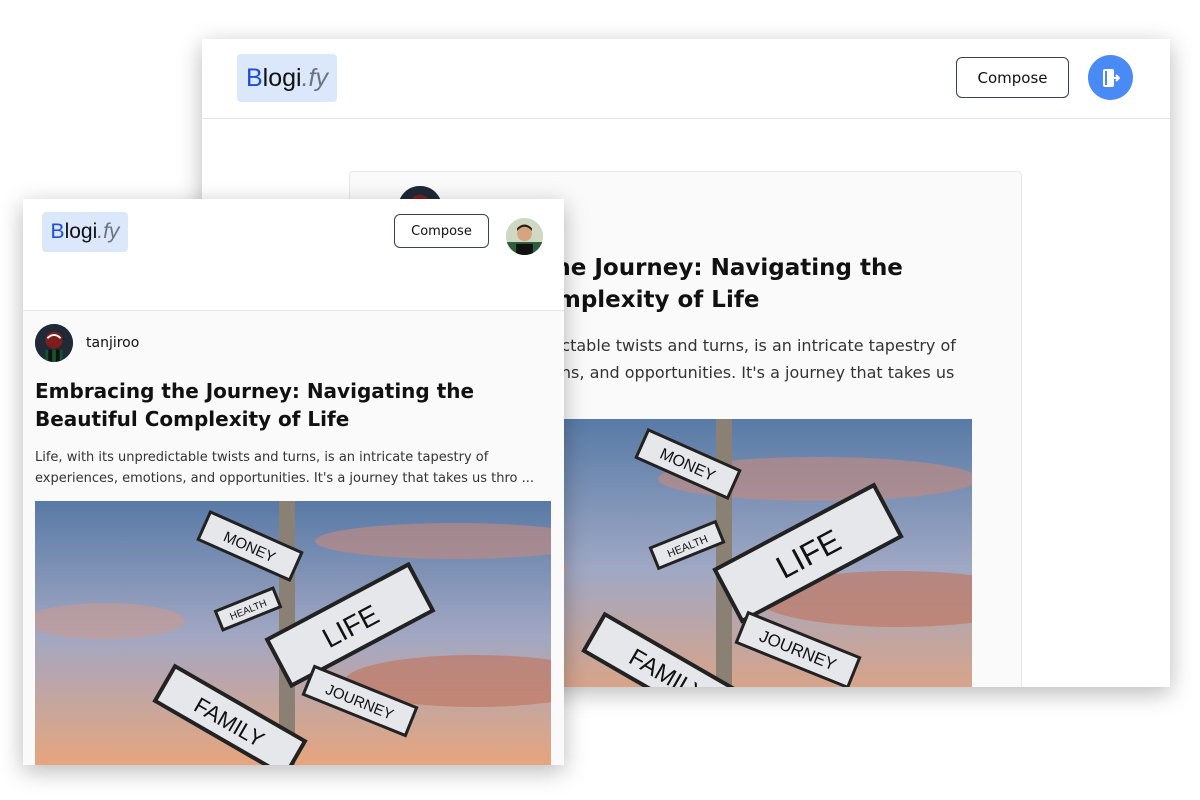  I want to click on post-image: MONEY HEALTH LIFE FAMILY JOURNEY, so click(293, 633).